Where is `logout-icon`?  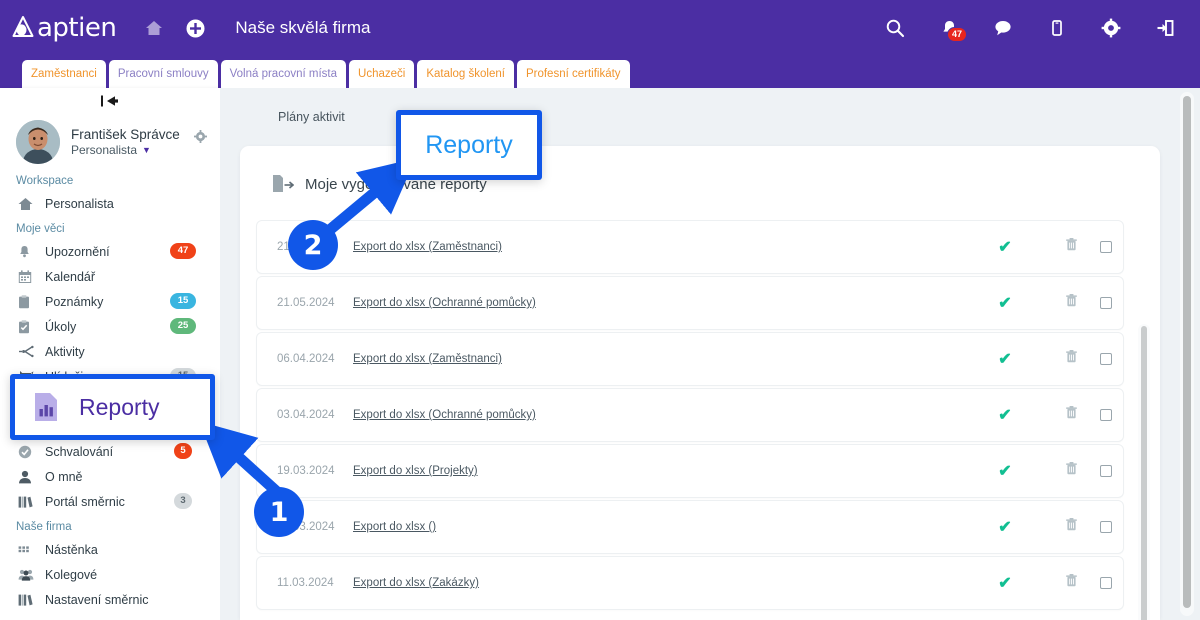 logout-icon is located at coordinates (1165, 28).